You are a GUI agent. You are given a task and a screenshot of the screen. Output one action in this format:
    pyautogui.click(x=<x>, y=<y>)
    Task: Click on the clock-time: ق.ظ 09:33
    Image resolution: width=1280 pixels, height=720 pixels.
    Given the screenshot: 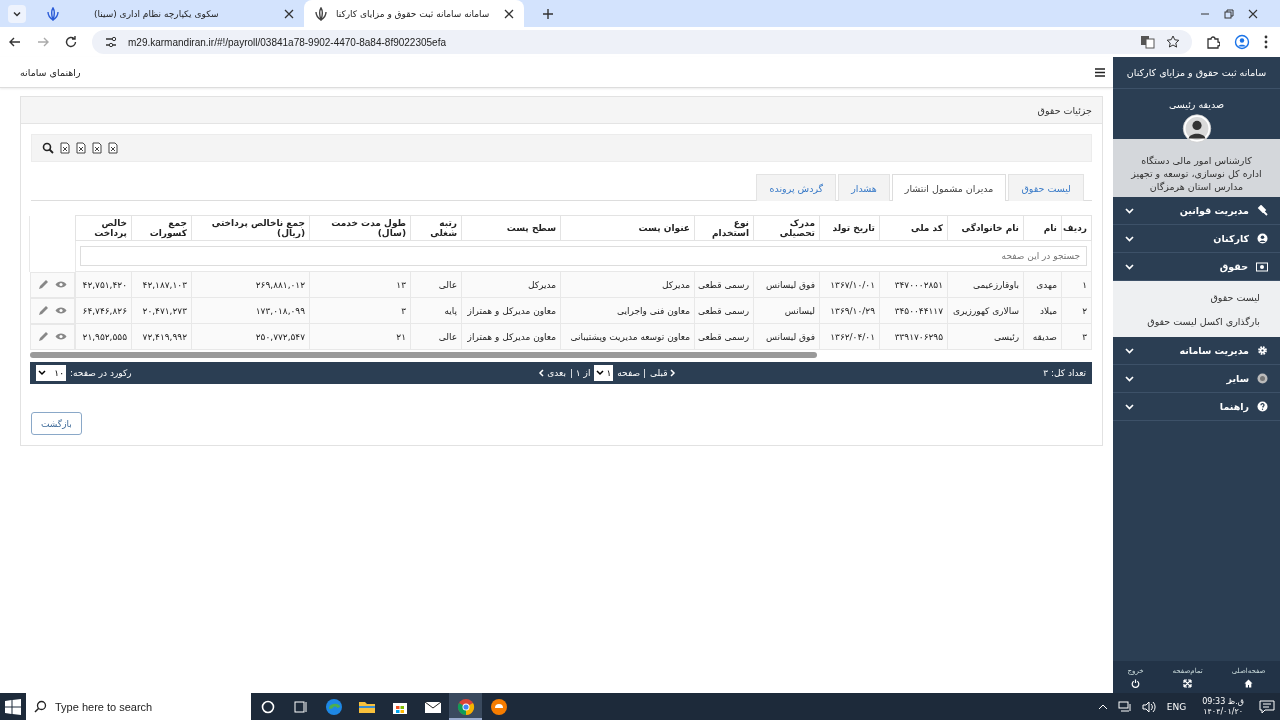 What is the action you would take?
    pyautogui.click(x=1223, y=701)
    